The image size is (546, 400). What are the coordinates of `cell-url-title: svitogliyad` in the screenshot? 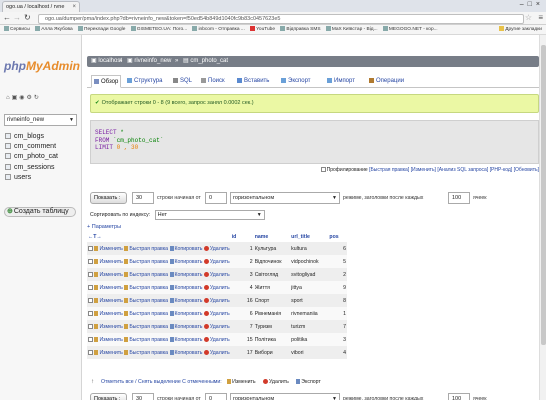 It's located at (309, 274).